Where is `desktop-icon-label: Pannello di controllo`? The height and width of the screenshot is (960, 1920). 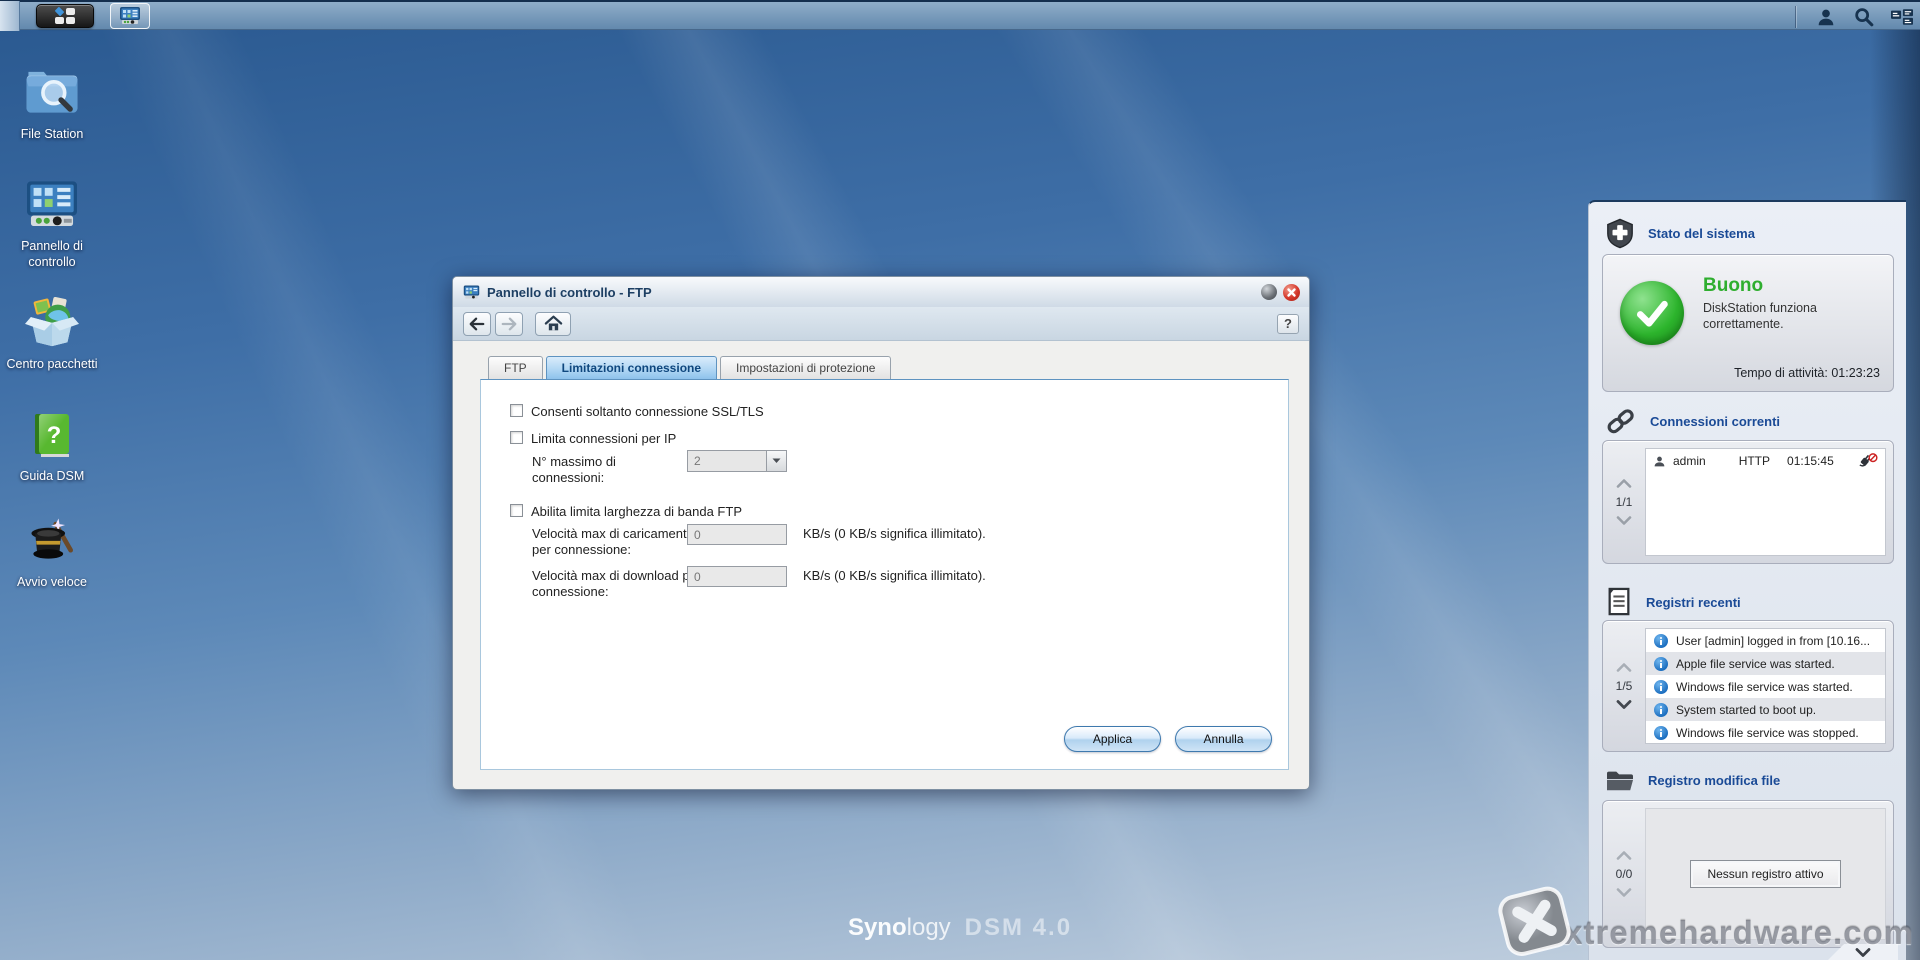 desktop-icon-label: Pannello di controllo is located at coordinates (52, 254).